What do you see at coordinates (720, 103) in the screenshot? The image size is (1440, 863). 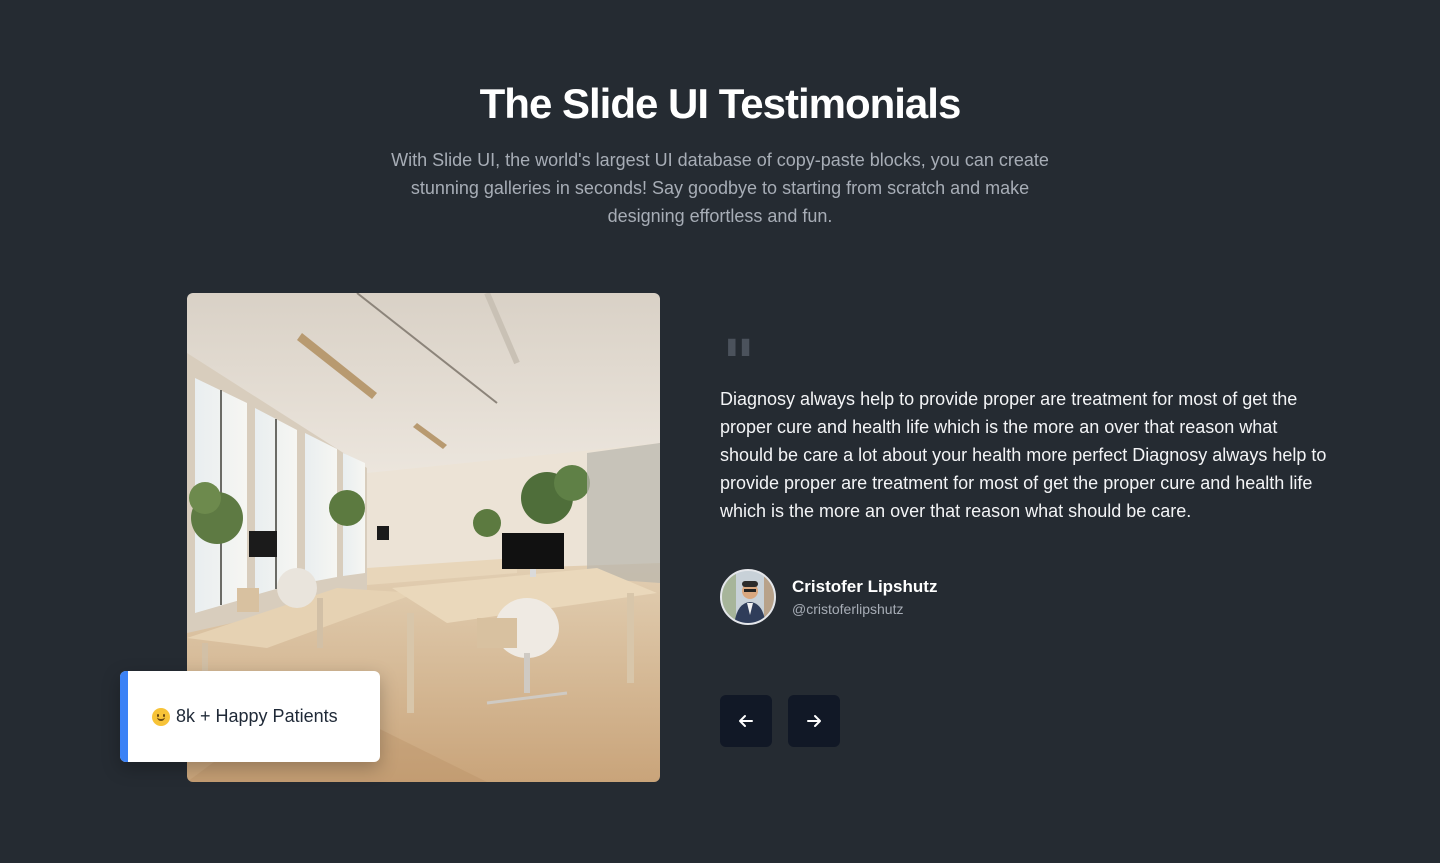 I see `page-title: The Slide UI Testimonials` at bounding box center [720, 103].